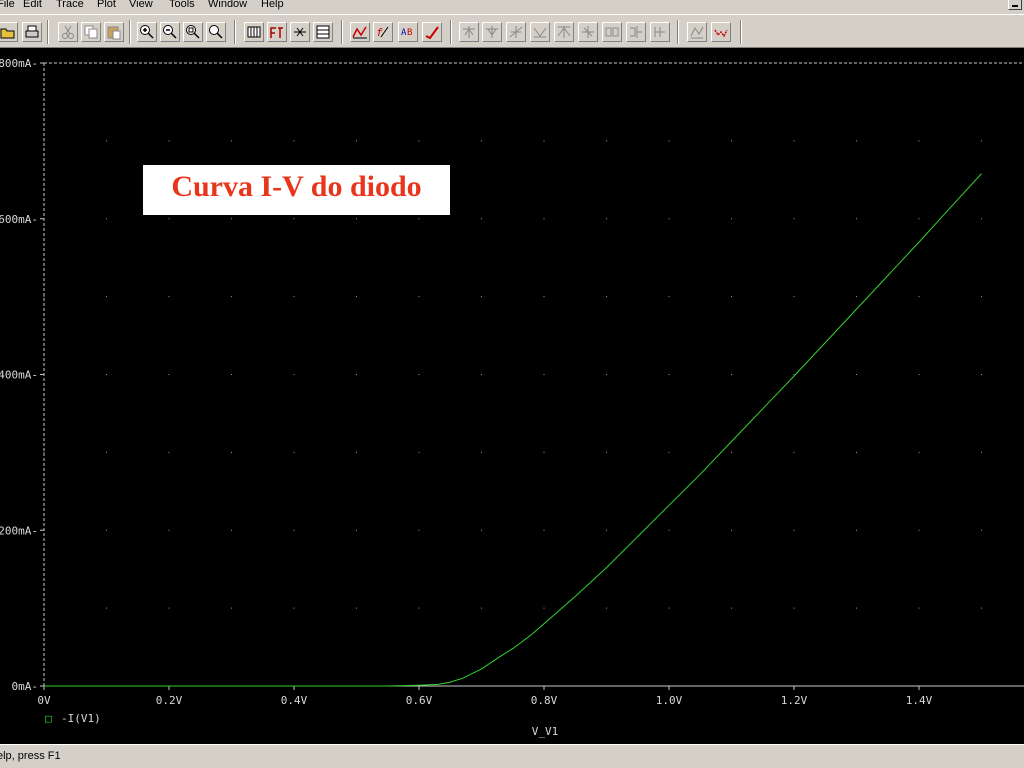  I want to click on eval-goal-icon: f, so click(383, 32).